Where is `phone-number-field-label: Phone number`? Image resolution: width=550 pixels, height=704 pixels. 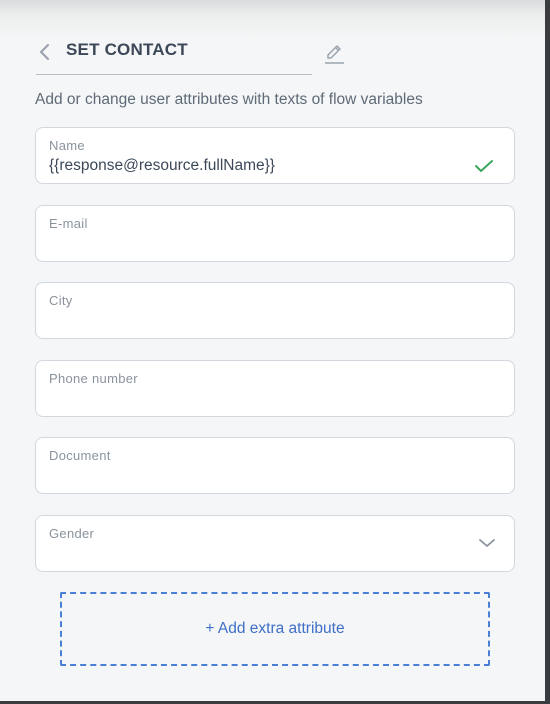
phone-number-field-label: Phone number is located at coordinates (93, 378).